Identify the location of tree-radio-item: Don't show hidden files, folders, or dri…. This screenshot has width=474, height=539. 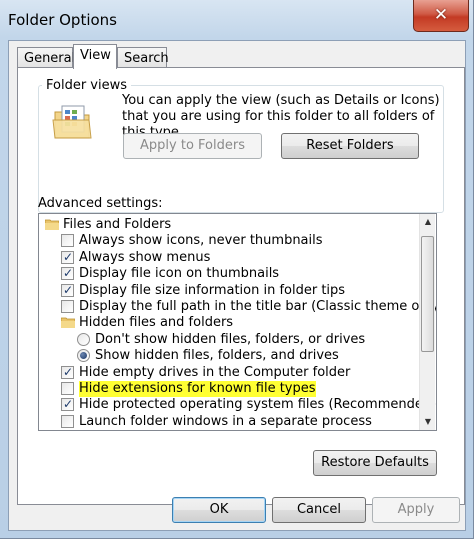
(229, 340).